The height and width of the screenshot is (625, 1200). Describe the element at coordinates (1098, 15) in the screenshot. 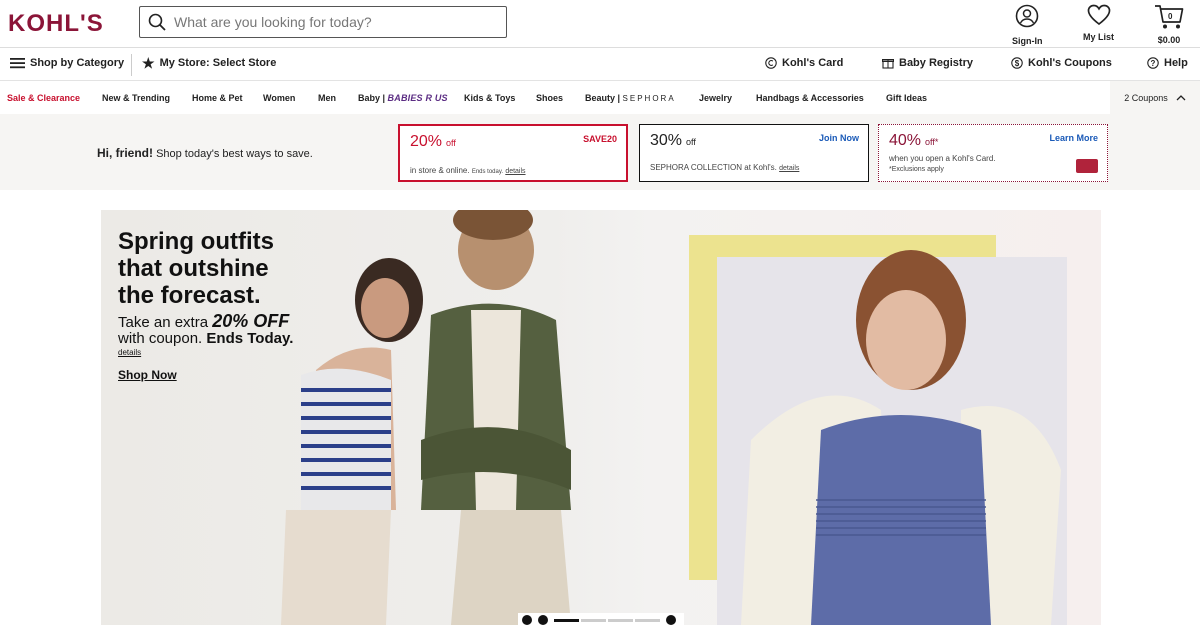

I see `heart-icon` at that location.